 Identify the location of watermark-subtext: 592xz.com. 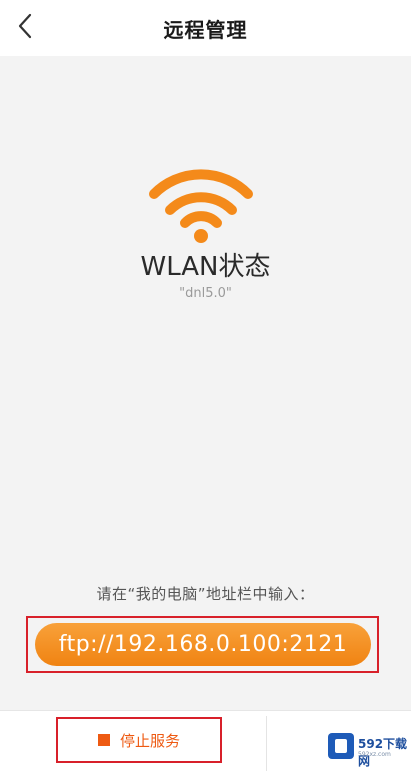
(374, 754).